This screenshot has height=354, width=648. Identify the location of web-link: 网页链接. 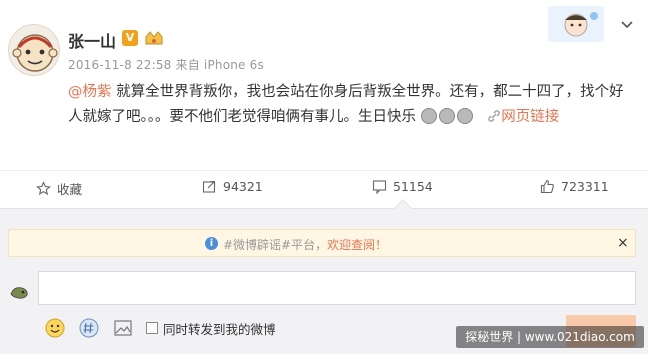
(530, 117).